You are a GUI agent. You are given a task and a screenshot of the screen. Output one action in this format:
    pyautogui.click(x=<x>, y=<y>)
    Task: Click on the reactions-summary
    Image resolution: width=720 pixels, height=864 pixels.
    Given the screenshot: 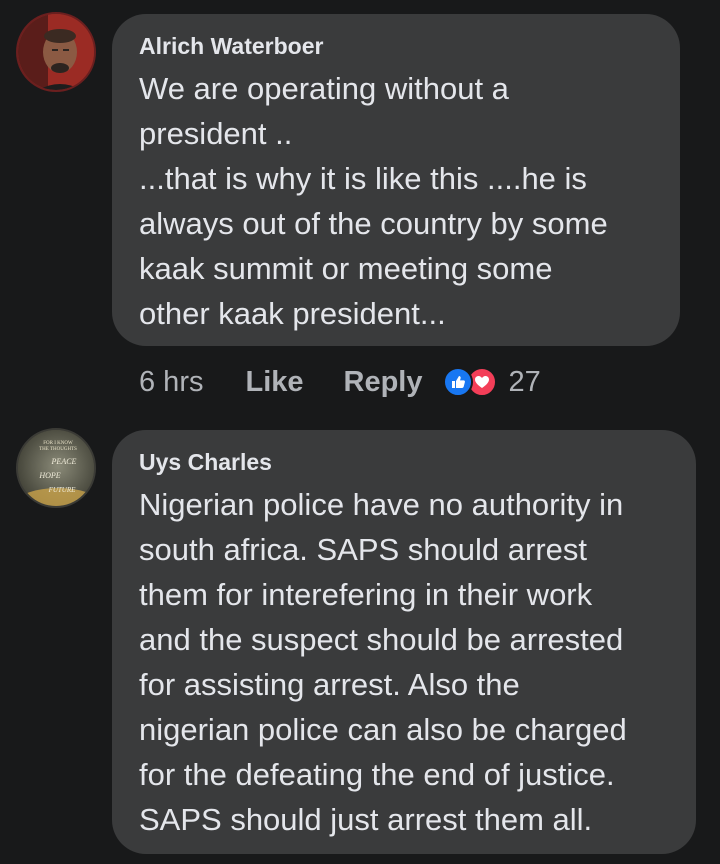 What is the action you would take?
    pyautogui.click(x=469, y=382)
    